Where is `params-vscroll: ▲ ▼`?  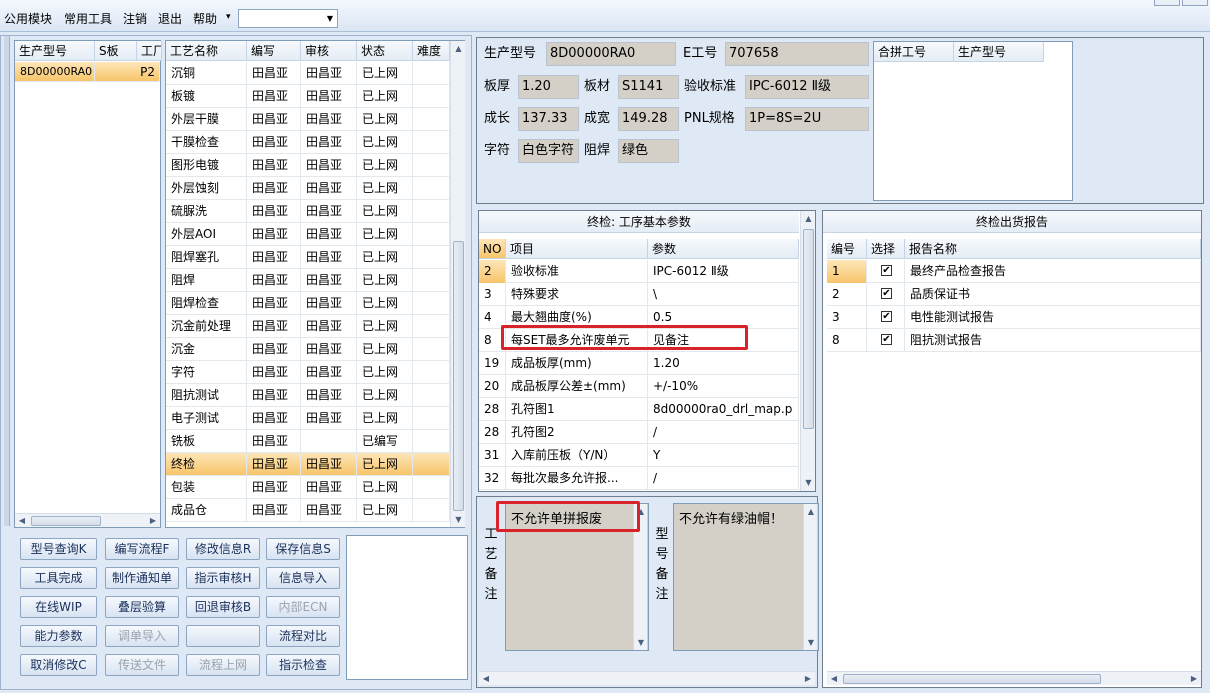 params-vscroll: ▲ ▼ is located at coordinates (807, 351).